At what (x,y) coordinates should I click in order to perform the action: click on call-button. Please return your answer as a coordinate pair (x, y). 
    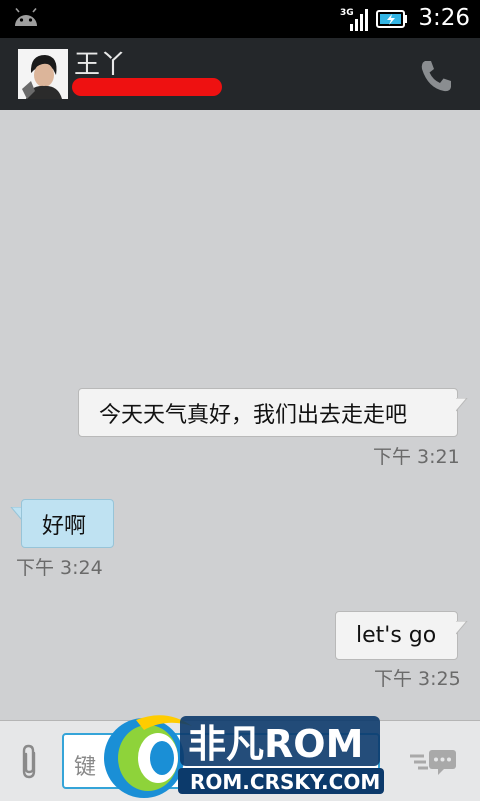
    Looking at the image, I should click on (436, 76).